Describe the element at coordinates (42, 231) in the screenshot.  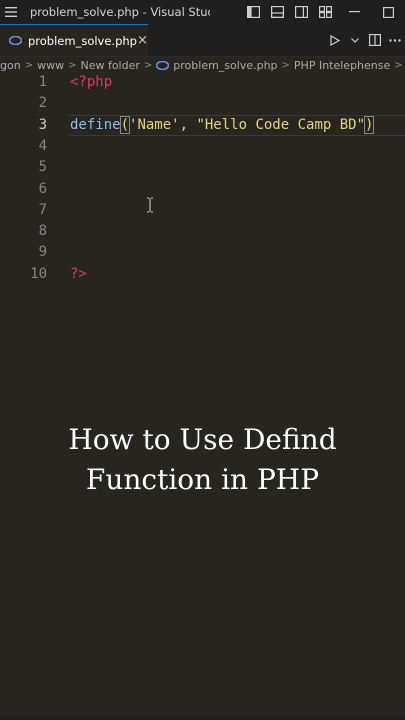
I see `line-number: 8` at that location.